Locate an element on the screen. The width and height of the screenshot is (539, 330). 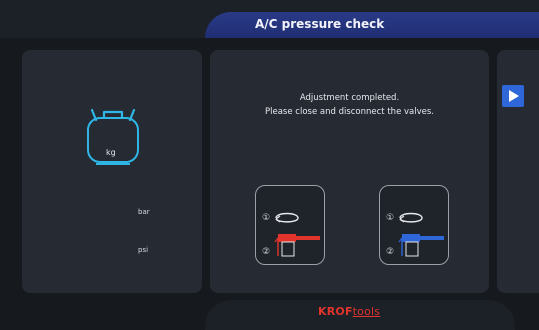
low-side-valve-icon: ① ② is located at coordinates (291, 234).